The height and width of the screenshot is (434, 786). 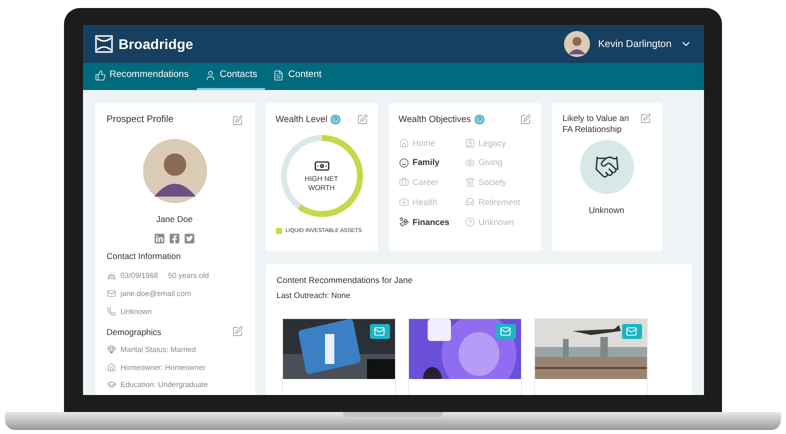 What do you see at coordinates (278, 75) in the screenshot?
I see `document-icon` at bounding box center [278, 75].